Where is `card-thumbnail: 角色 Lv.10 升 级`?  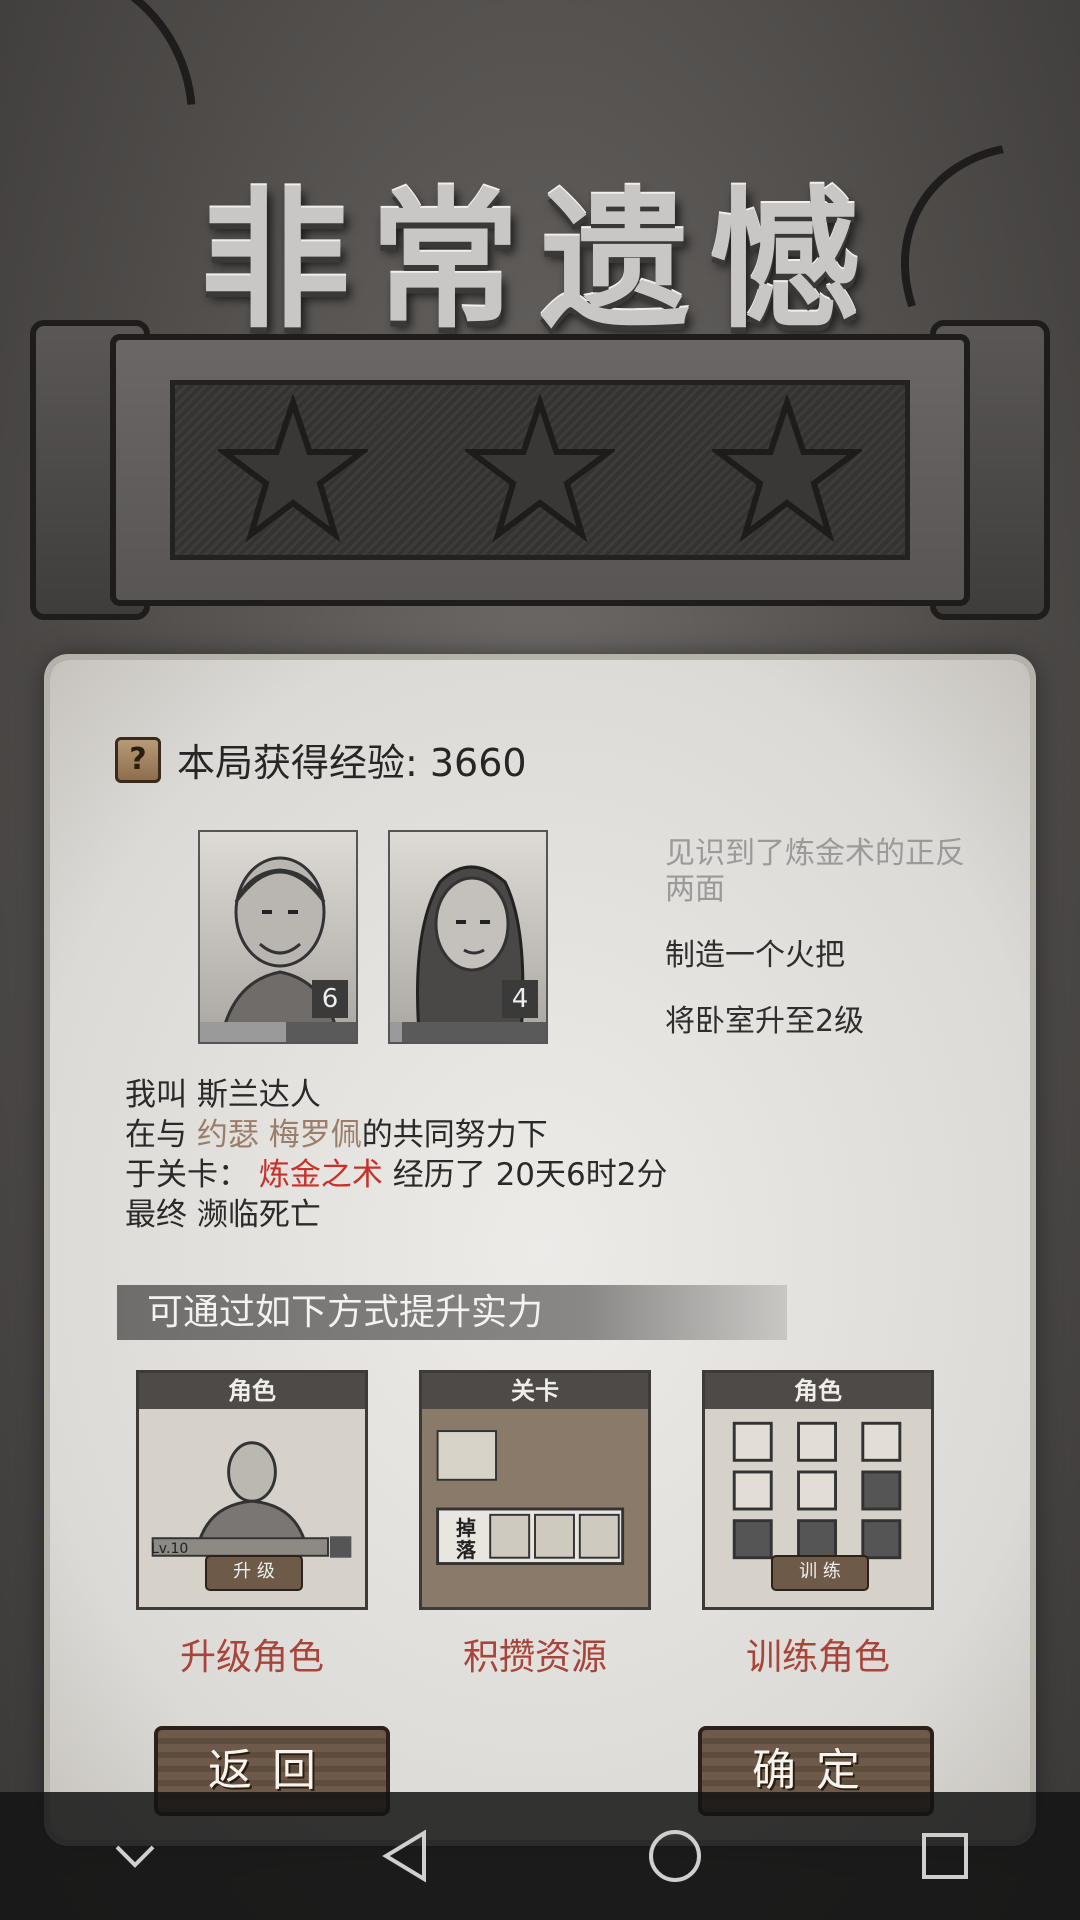 card-thumbnail: 角色 Lv.10 升 级 is located at coordinates (252, 1490).